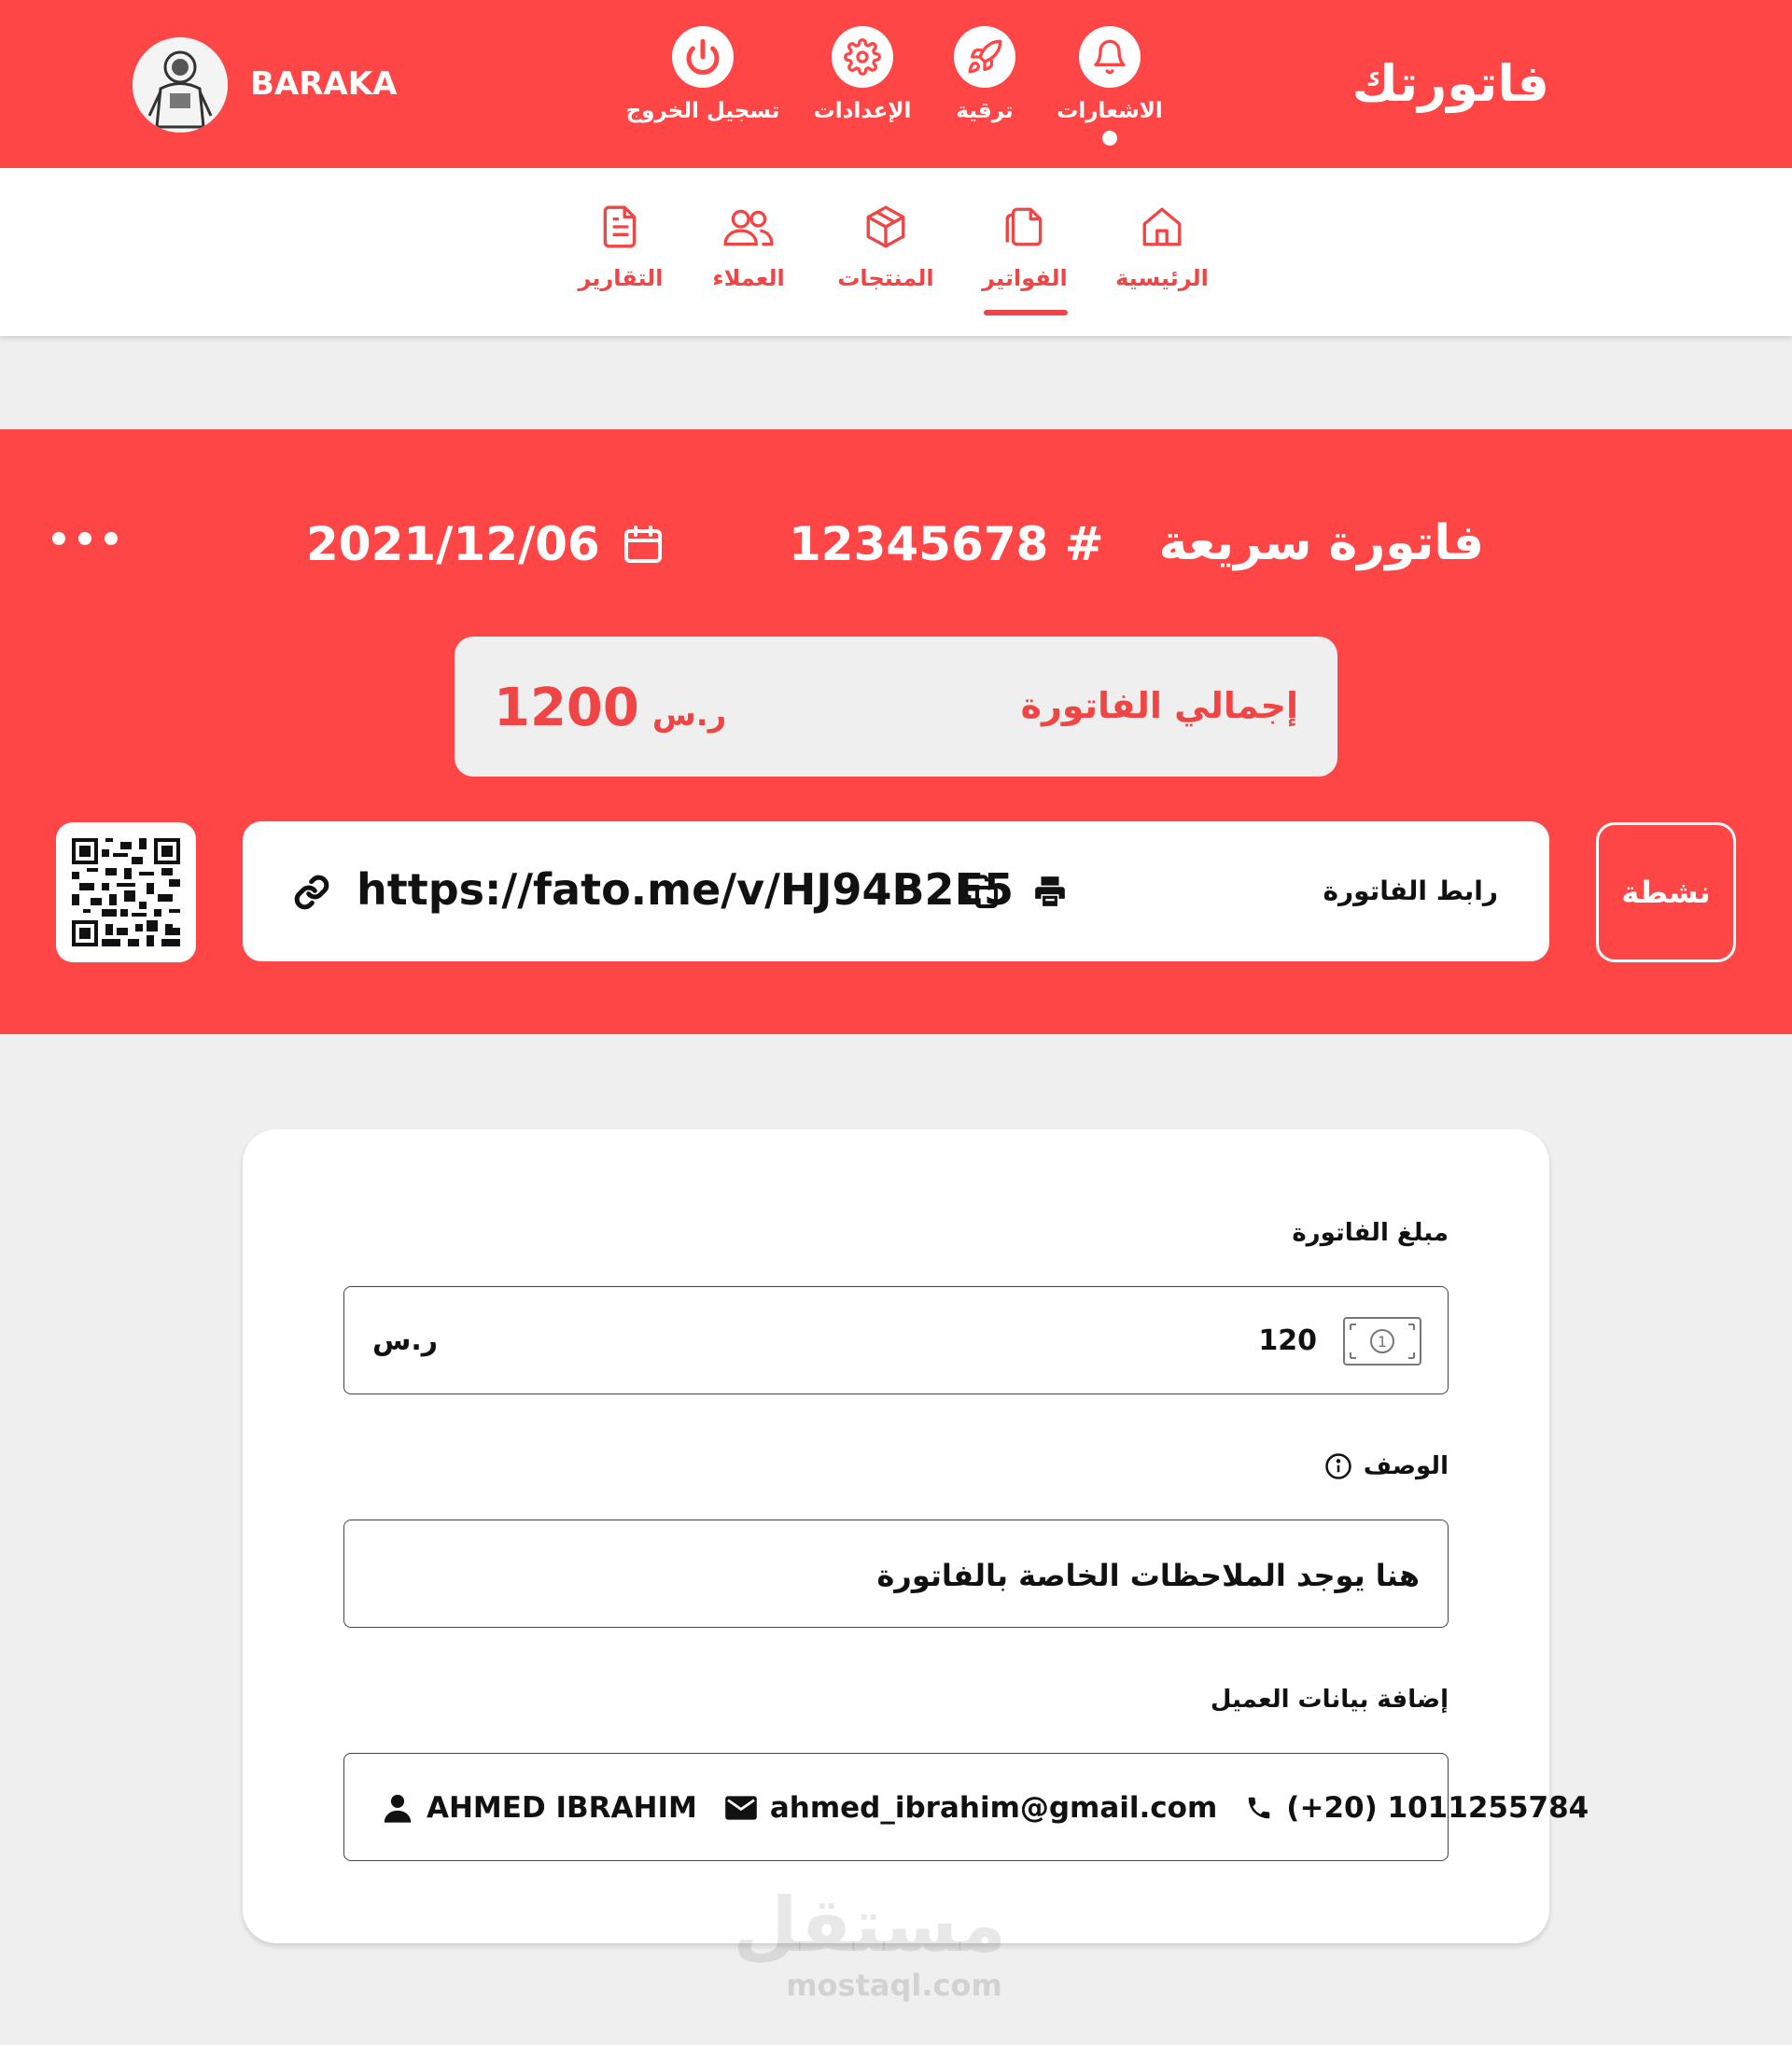  I want to click on active-indicator-dot, so click(1109, 138).